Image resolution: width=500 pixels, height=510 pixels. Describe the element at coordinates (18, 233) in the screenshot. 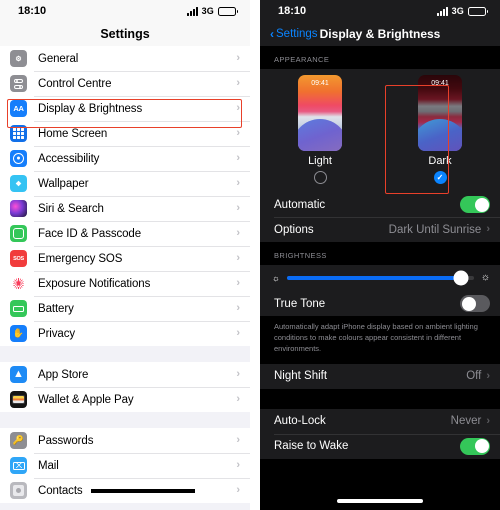

I see `face-id-icon` at that location.